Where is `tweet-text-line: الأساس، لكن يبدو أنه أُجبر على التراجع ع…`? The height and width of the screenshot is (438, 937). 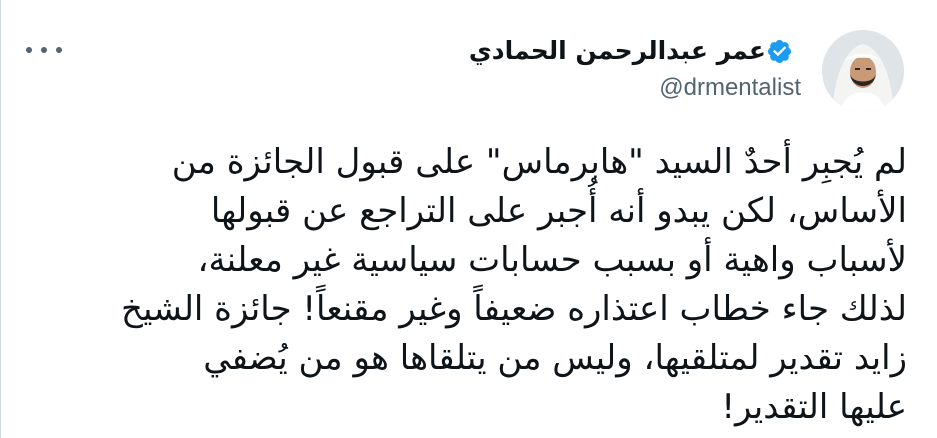
tweet-text-line: الأساس، لكن يبدو أنه أُجبر على التراجع ع… is located at coordinates (558, 211).